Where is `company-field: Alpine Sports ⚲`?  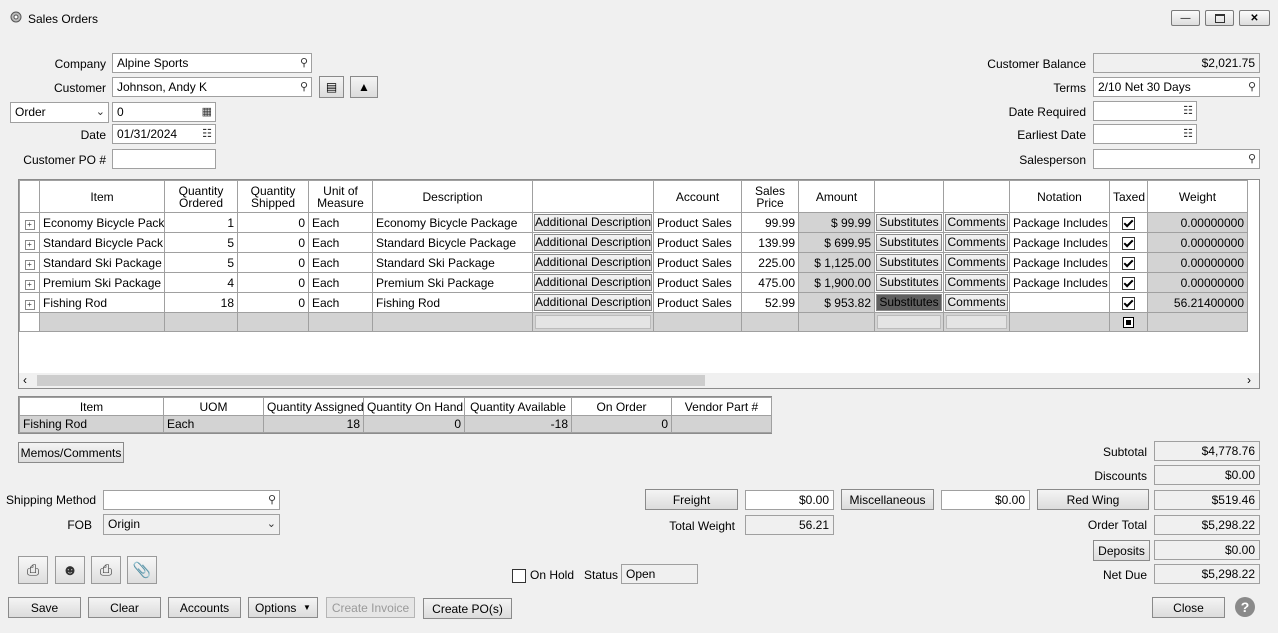 company-field: Alpine Sports ⚲ is located at coordinates (212, 63).